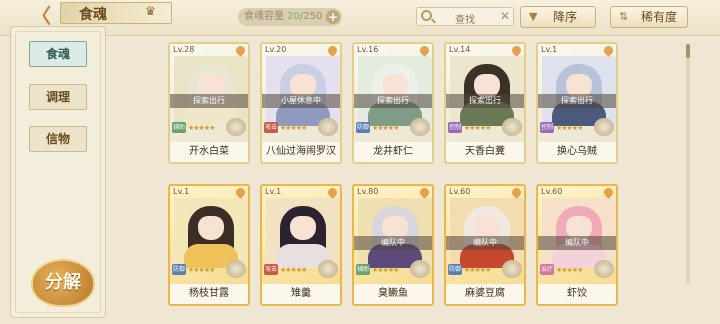 The width and height of the screenshot is (720, 324). I want to click on food-soul-card: Lv.28 探索出行 辅助 ★★★★★ 开水白菜, so click(209, 103).